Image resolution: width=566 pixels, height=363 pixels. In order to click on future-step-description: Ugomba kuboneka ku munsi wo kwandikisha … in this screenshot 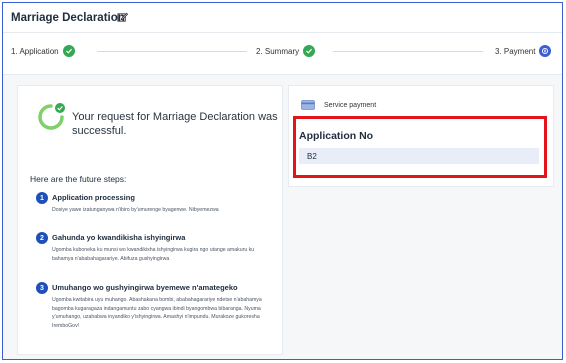, I will do `click(153, 254)`.